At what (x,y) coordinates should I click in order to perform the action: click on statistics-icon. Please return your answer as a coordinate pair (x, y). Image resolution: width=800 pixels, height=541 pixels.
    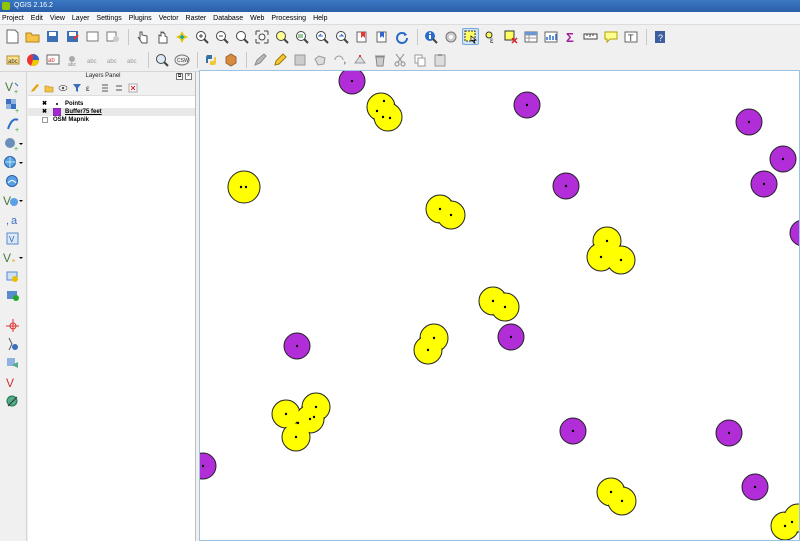
    Looking at the image, I should click on (550, 36).